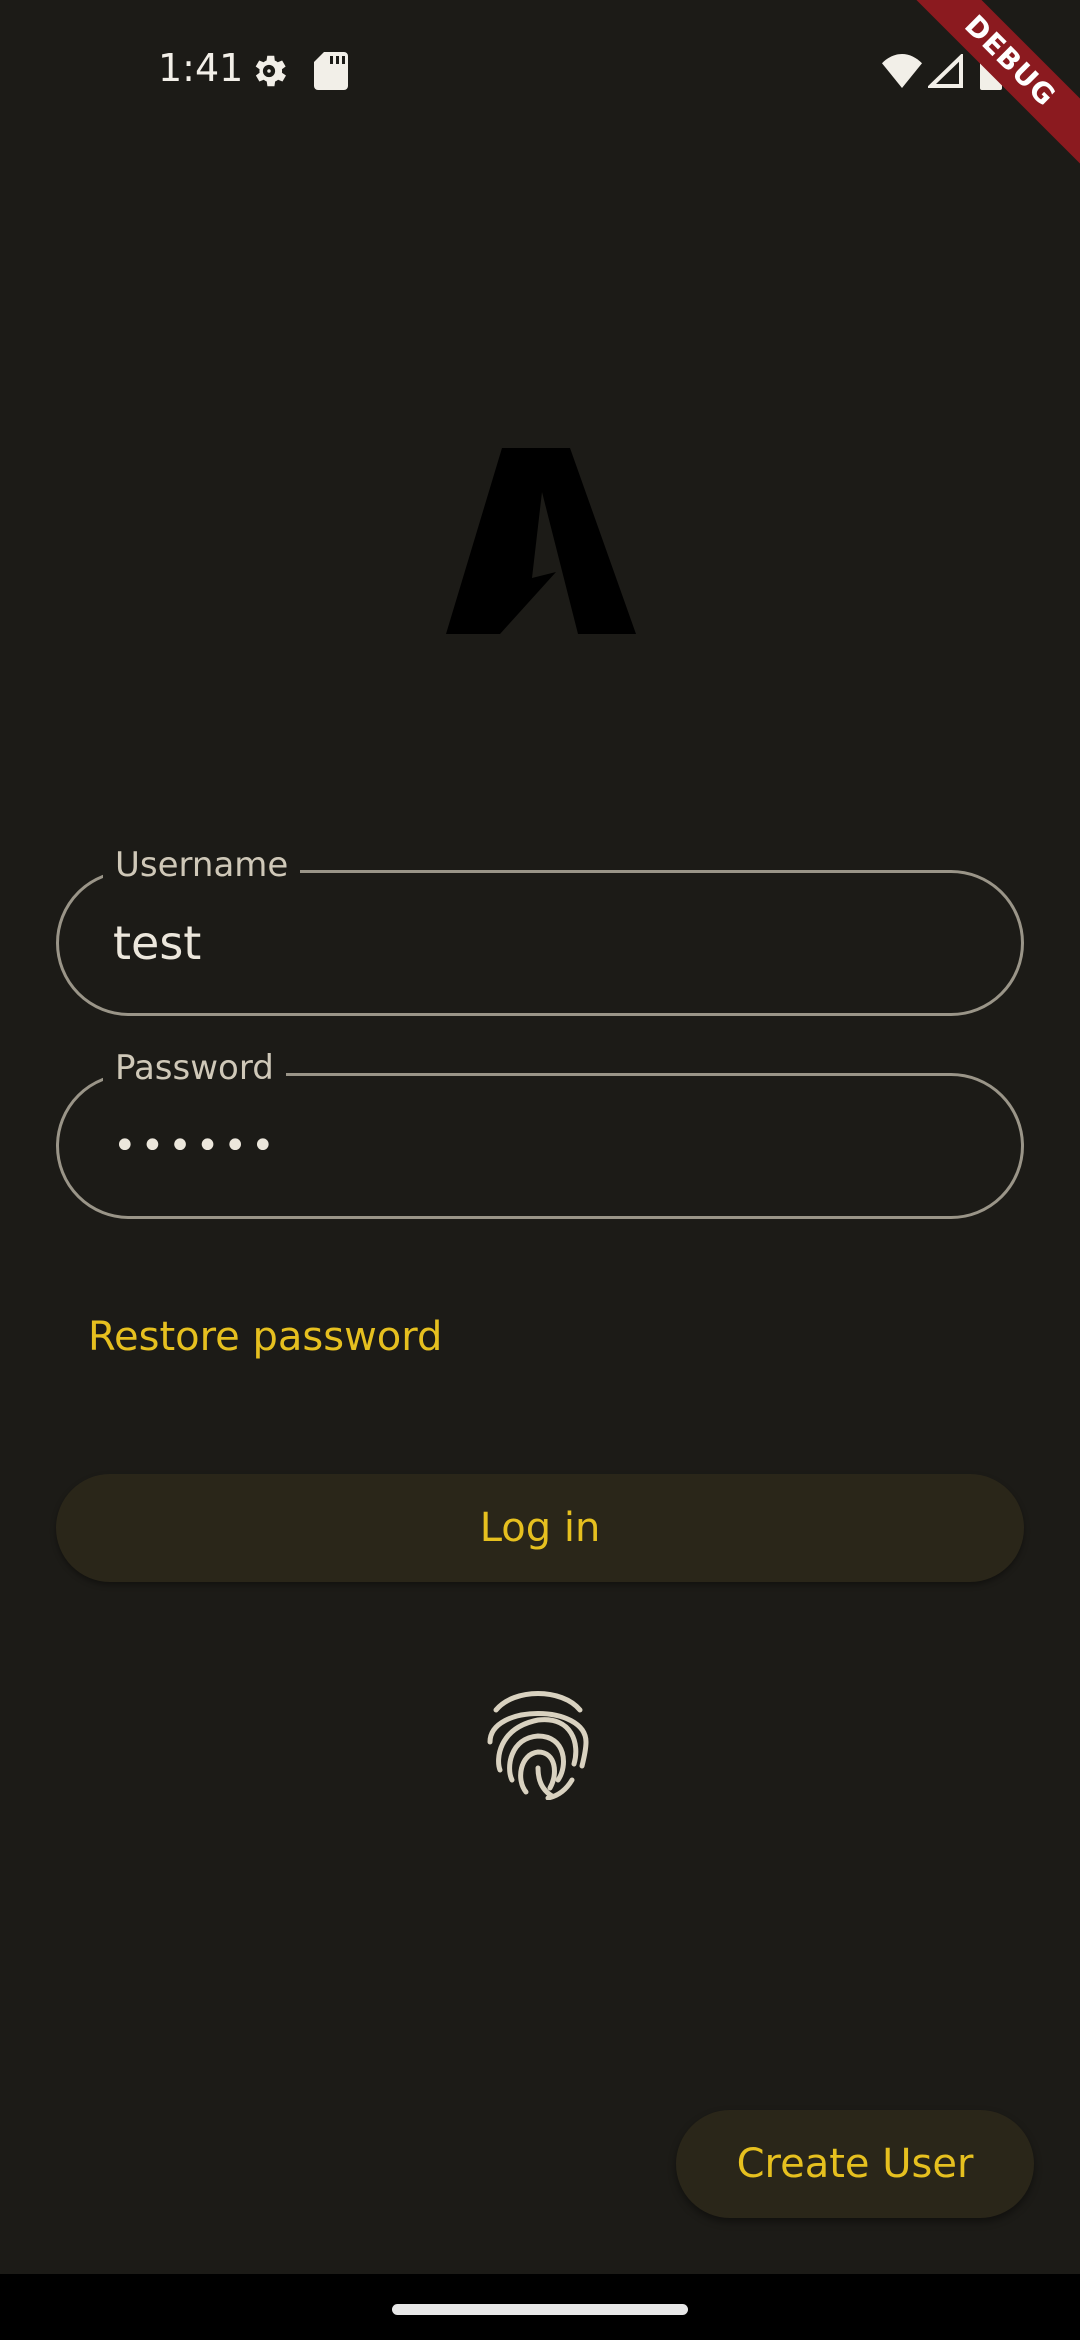  What do you see at coordinates (540, 1528) in the screenshot?
I see `login-button: Log in` at bounding box center [540, 1528].